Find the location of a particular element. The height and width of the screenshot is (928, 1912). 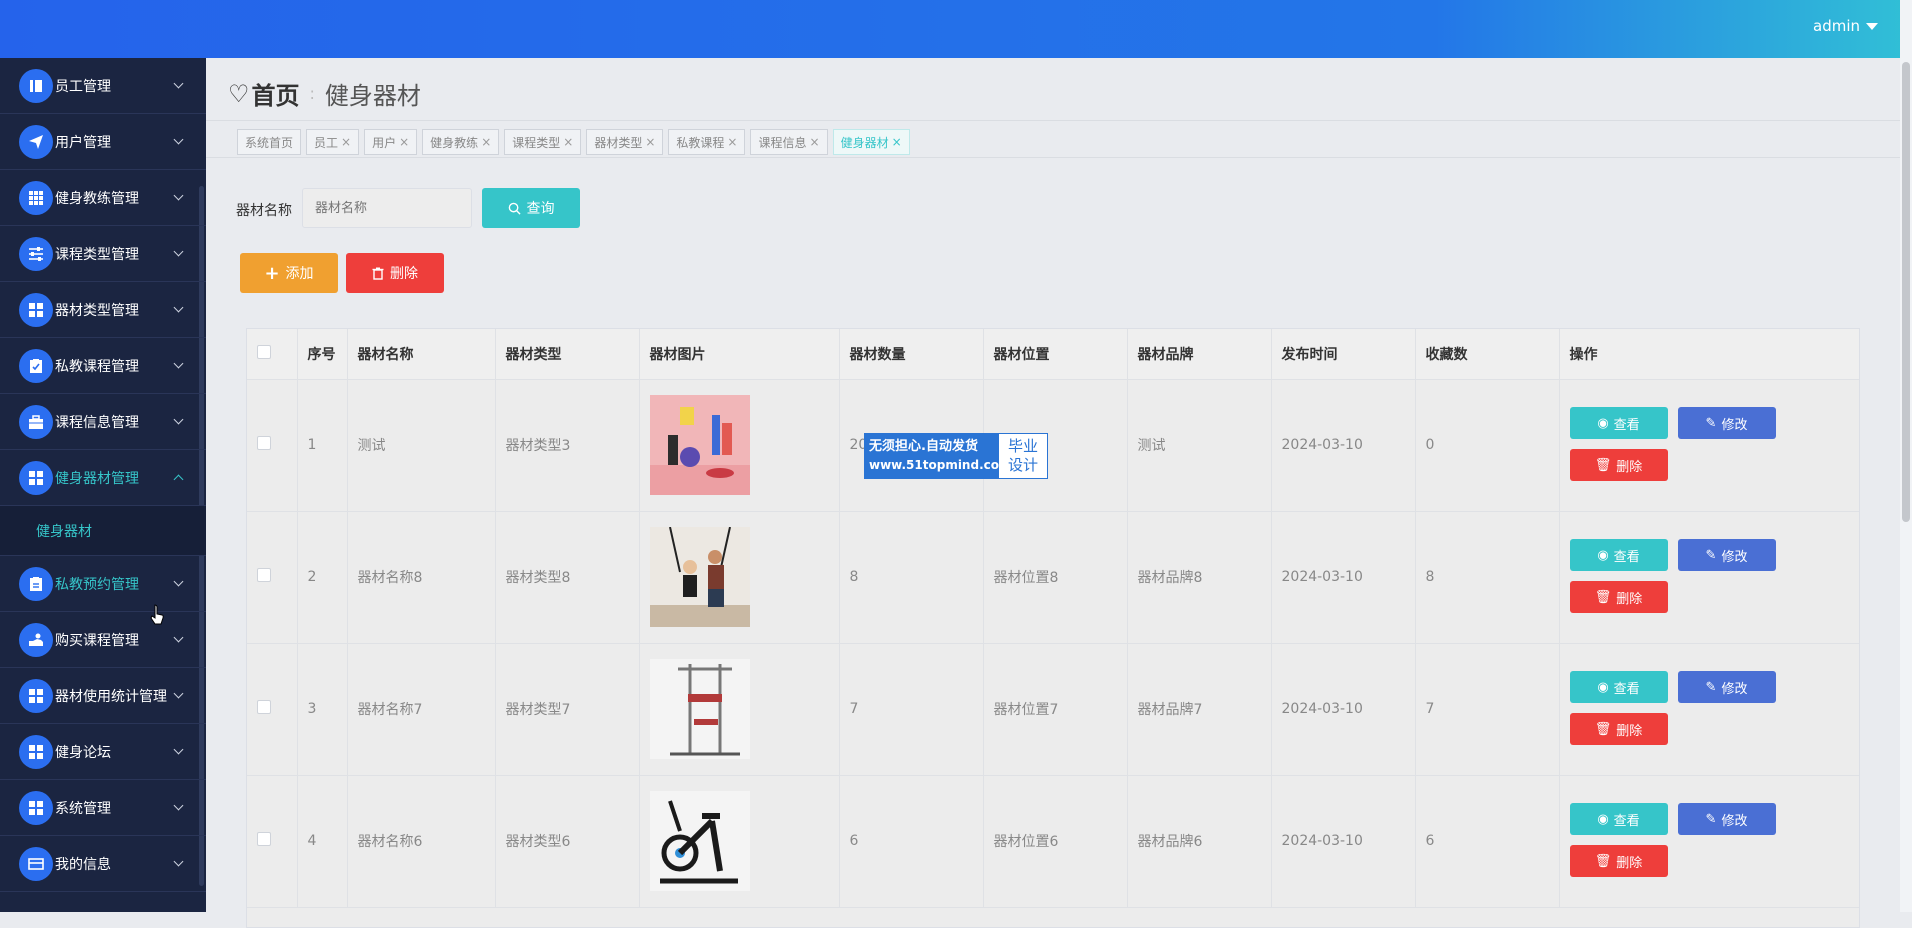

tab-label: 器材类型 is located at coordinates (618, 142).